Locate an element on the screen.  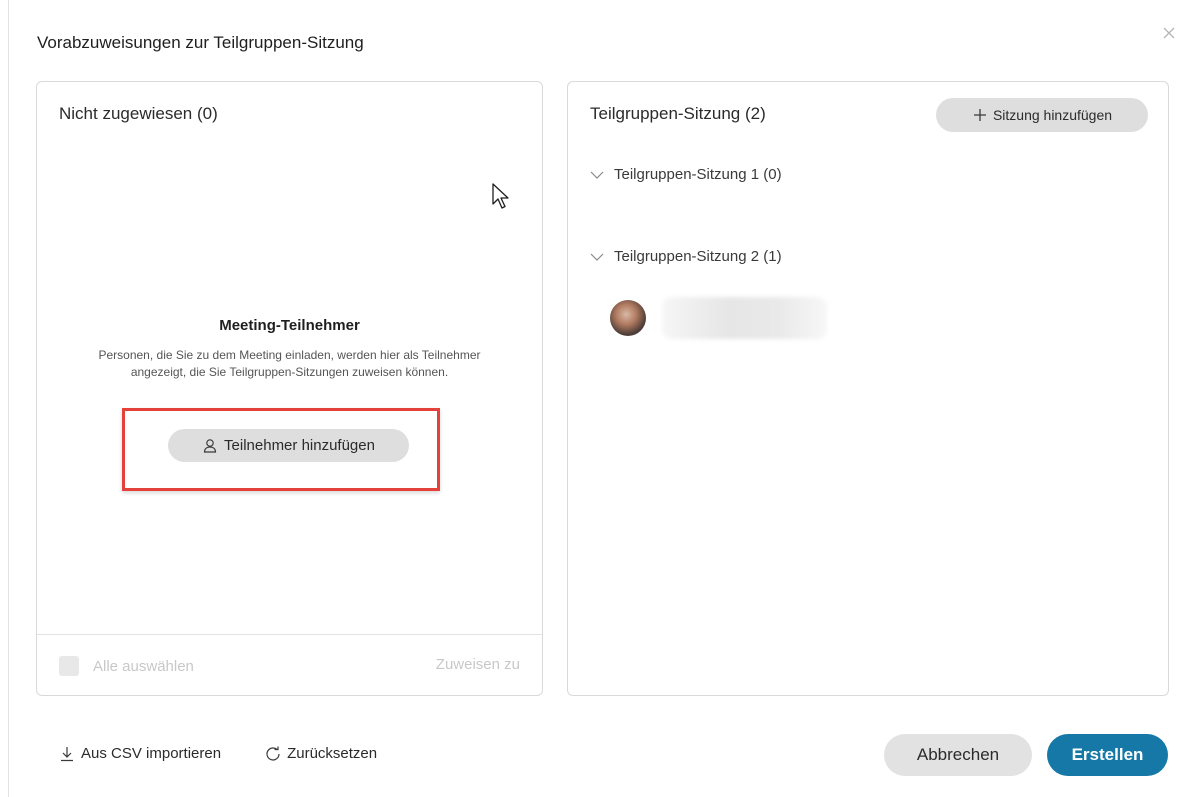
download-icon is located at coordinates (67, 753).